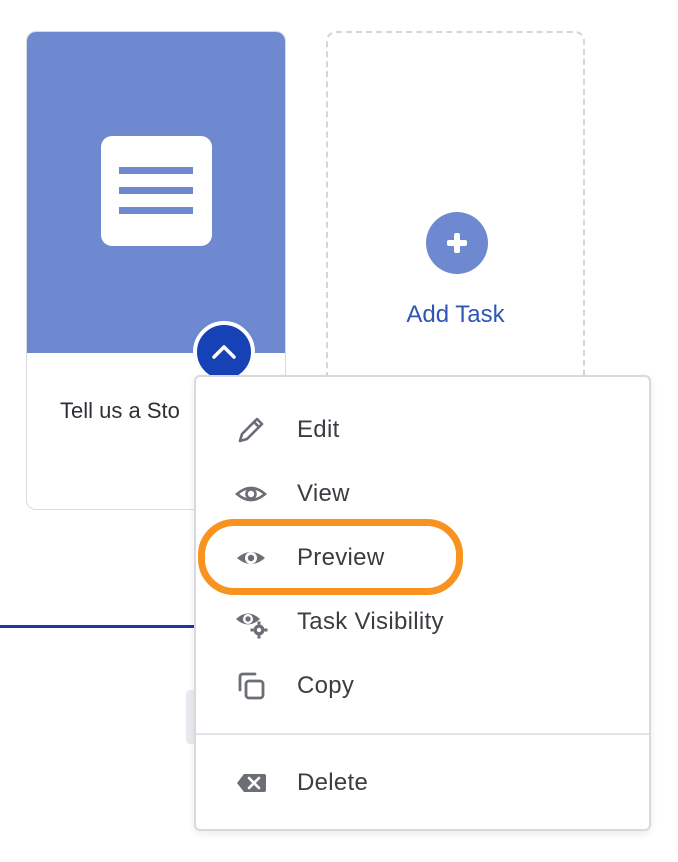  I want to click on add-task-label: Add Task, so click(455, 315).